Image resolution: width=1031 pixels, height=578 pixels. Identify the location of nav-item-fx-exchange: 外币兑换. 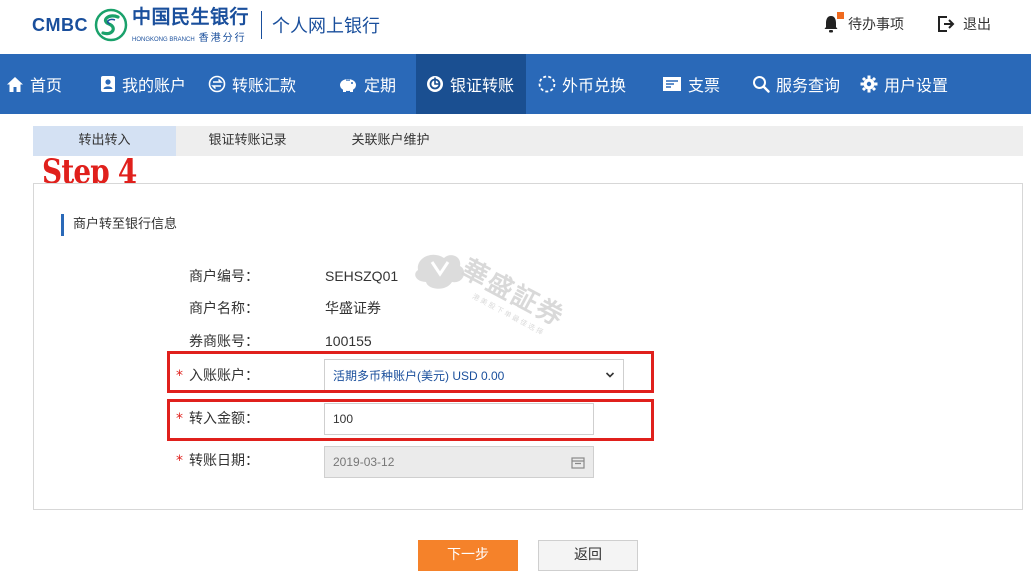
(586, 84).